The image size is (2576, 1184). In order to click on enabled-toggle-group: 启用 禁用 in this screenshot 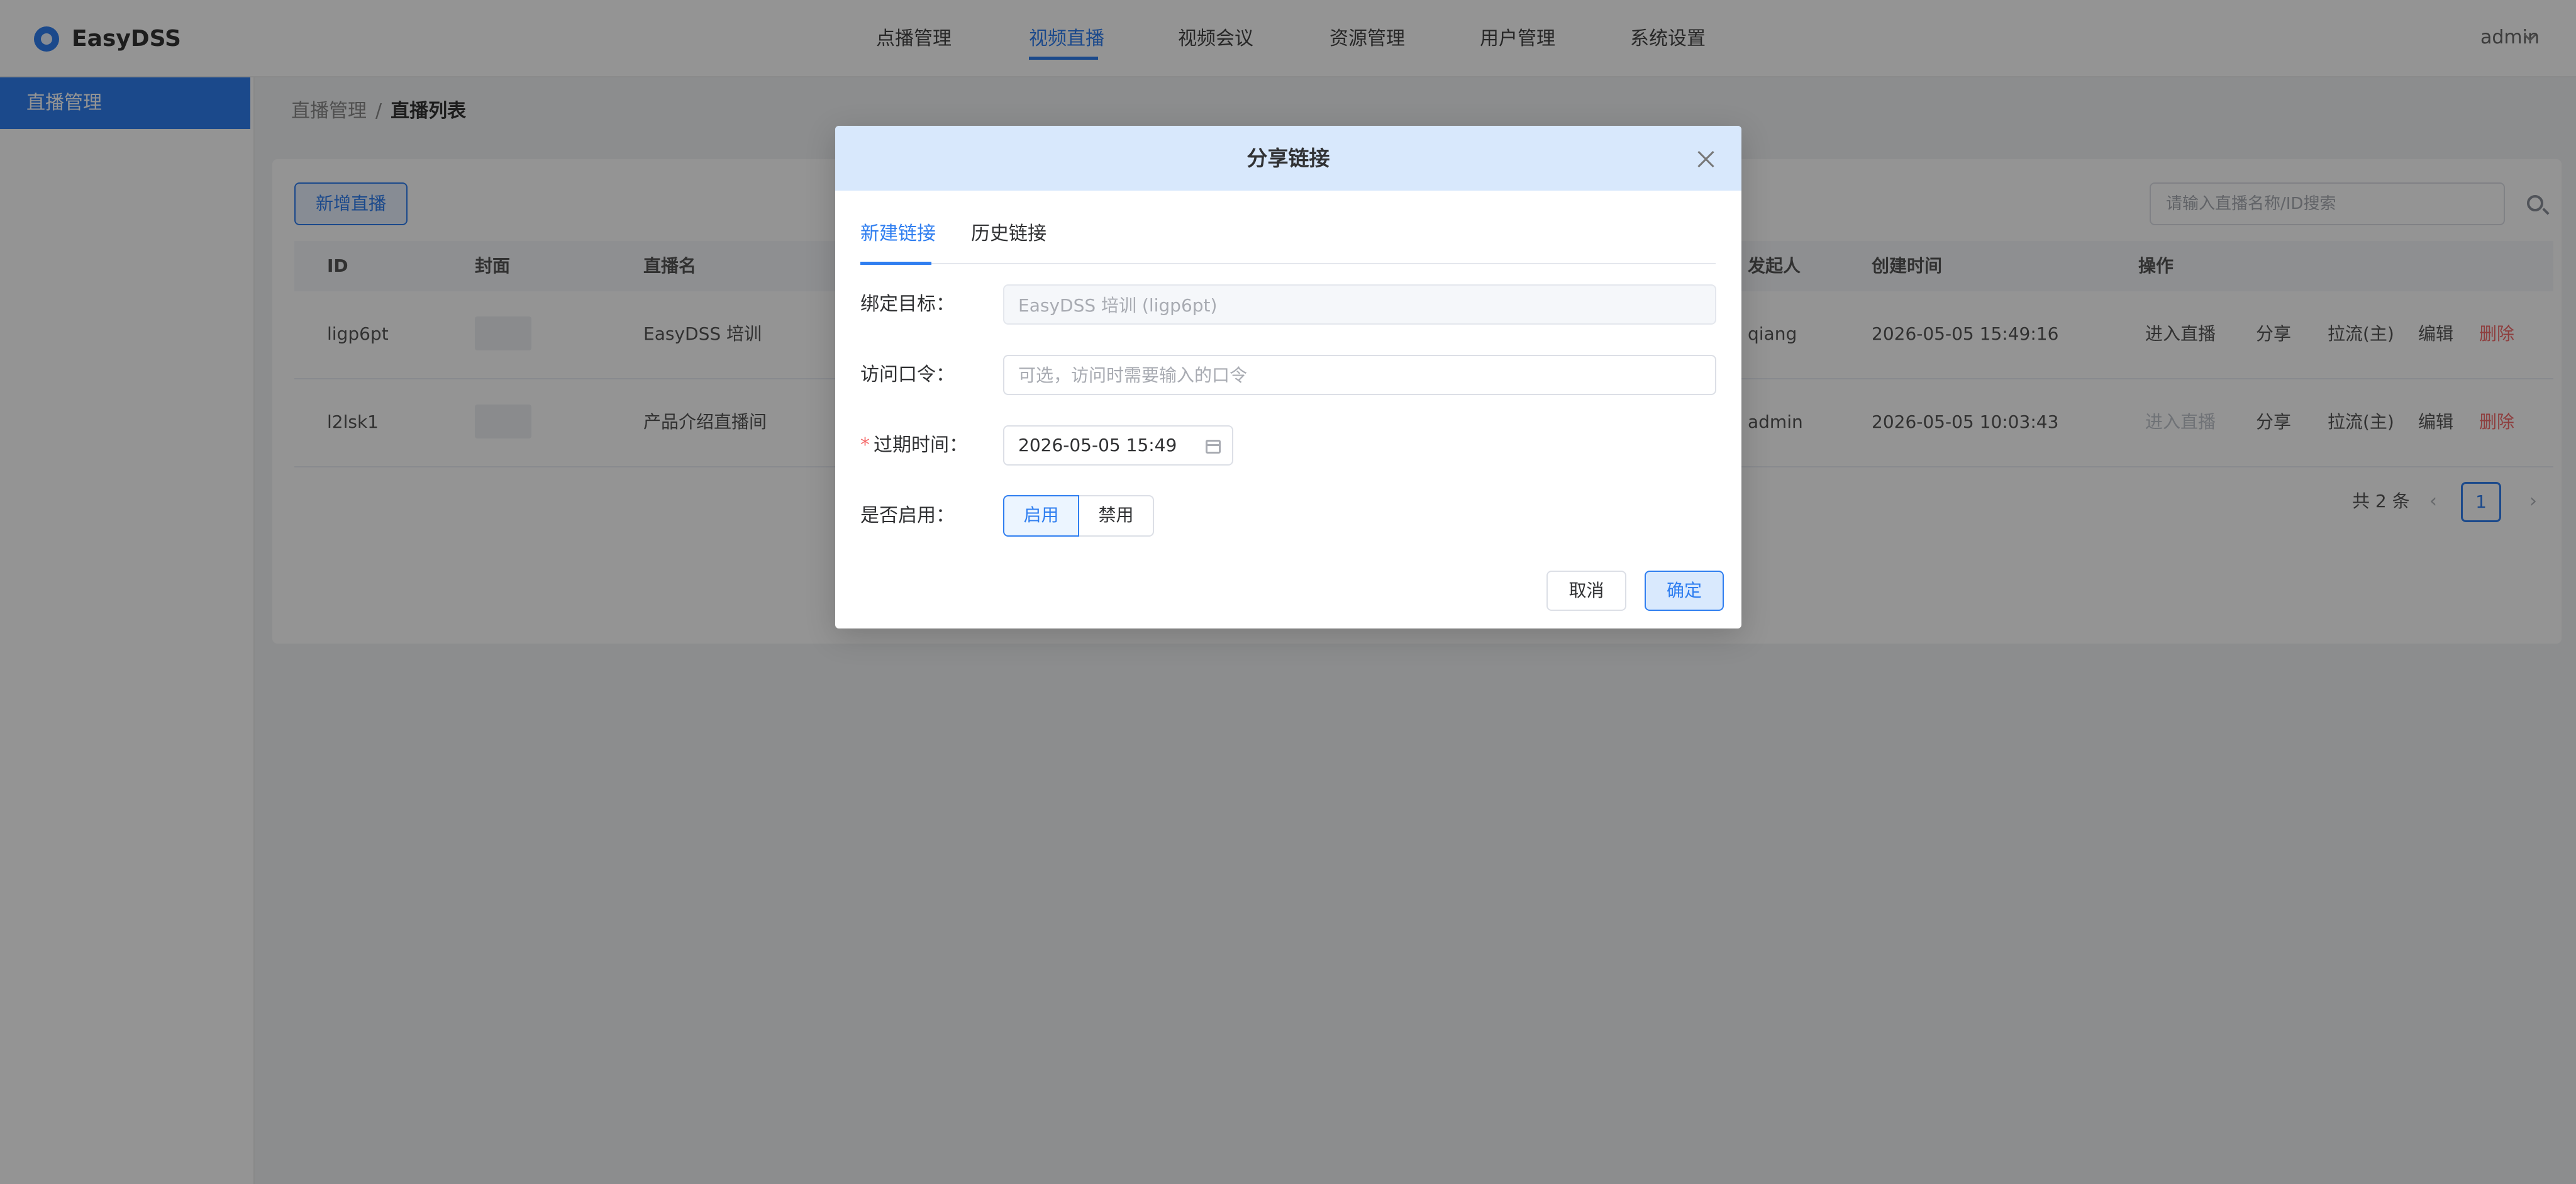, I will do `click(1078, 516)`.